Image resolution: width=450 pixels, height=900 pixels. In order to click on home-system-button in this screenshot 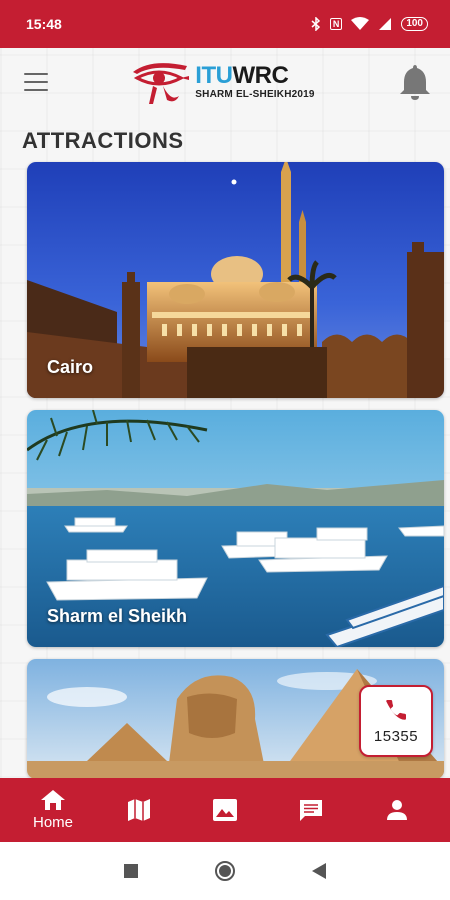, I will do `click(225, 871)`.